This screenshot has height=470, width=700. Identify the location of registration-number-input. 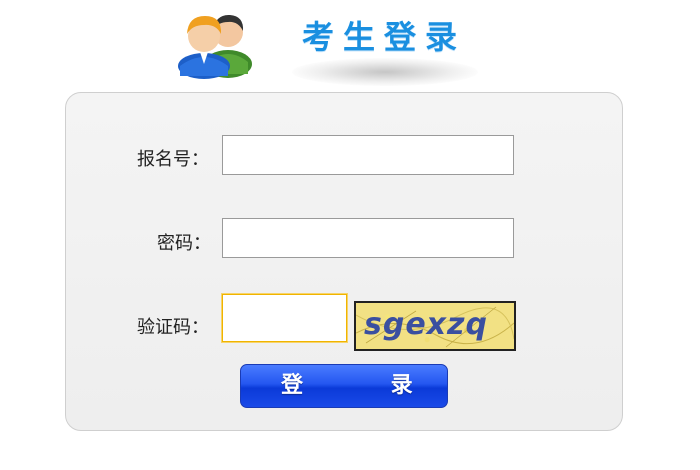
(368, 155).